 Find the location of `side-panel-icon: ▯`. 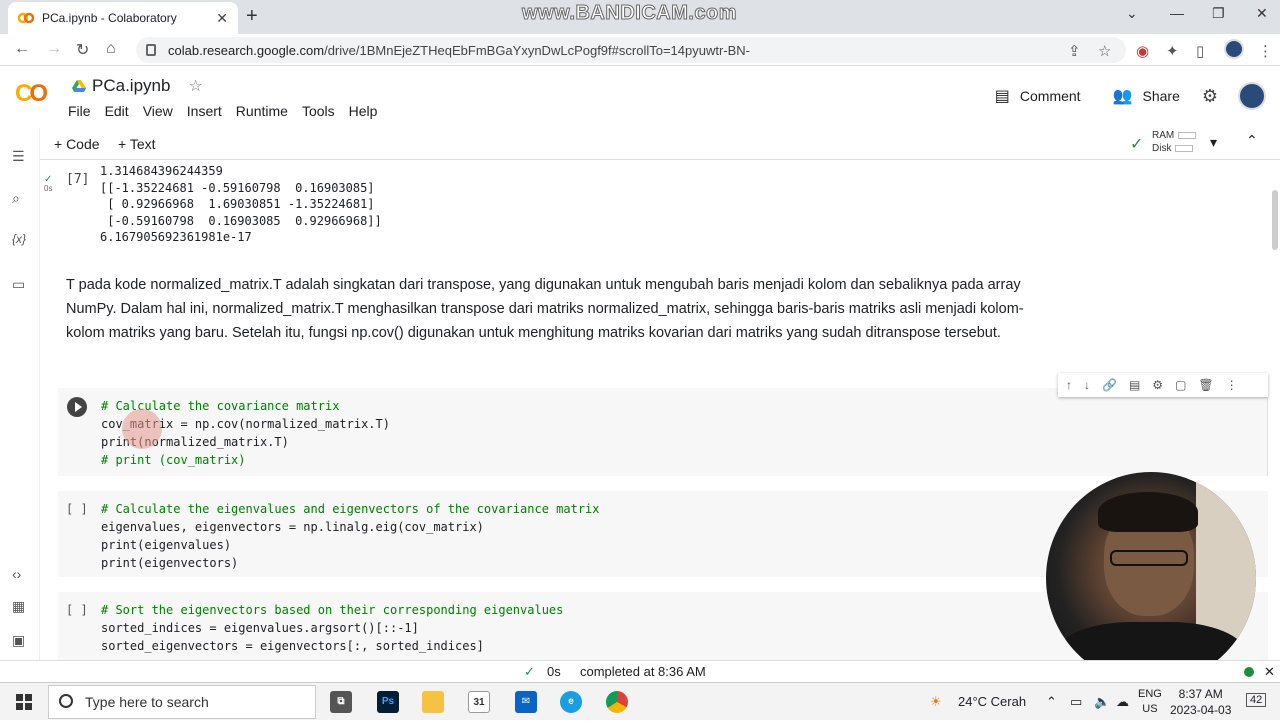

side-panel-icon: ▯ is located at coordinates (1200, 51).